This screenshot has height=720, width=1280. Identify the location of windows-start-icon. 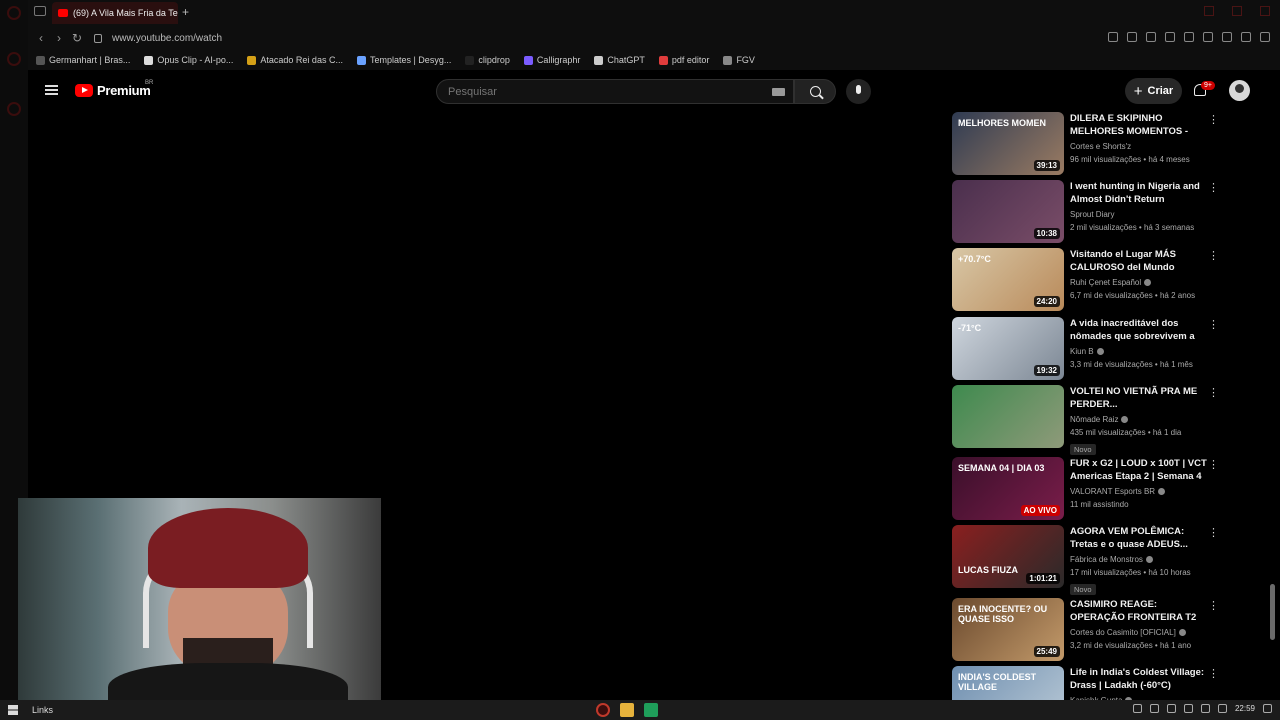
(13, 710).